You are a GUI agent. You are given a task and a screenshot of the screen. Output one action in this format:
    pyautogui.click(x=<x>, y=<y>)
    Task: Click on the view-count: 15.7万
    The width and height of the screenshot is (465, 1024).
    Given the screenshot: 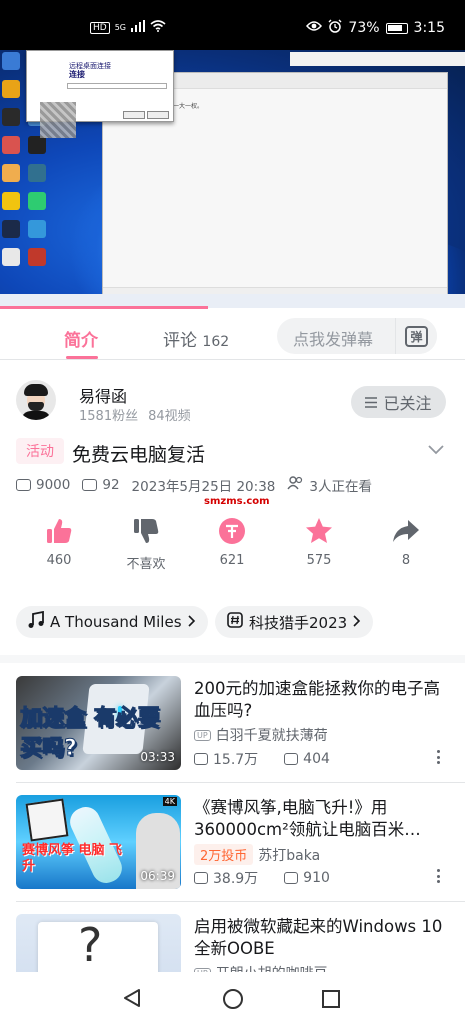 What is the action you would take?
    pyautogui.click(x=236, y=760)
    